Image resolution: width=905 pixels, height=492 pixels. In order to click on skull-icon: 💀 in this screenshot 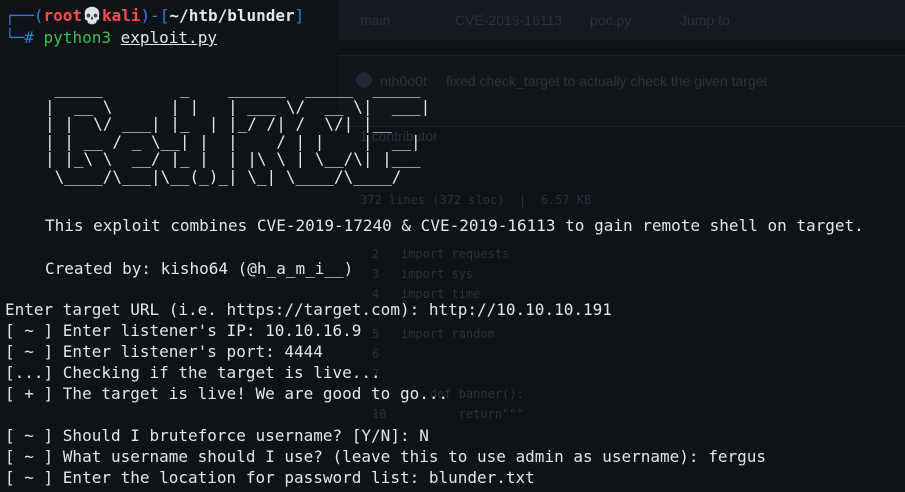, I will do `click(92, 15)`.